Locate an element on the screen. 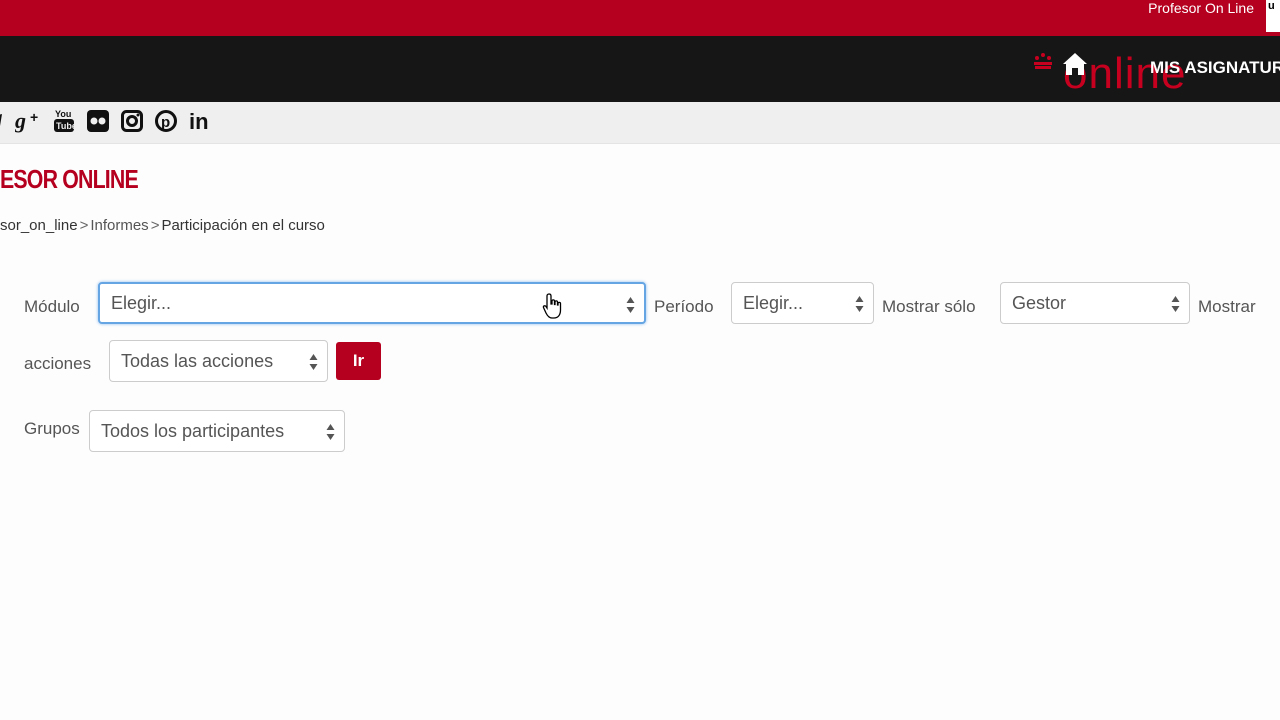 The image size is (1280, 720). groups-select-value: Todos los participantes is located at coordinates (193, 431).